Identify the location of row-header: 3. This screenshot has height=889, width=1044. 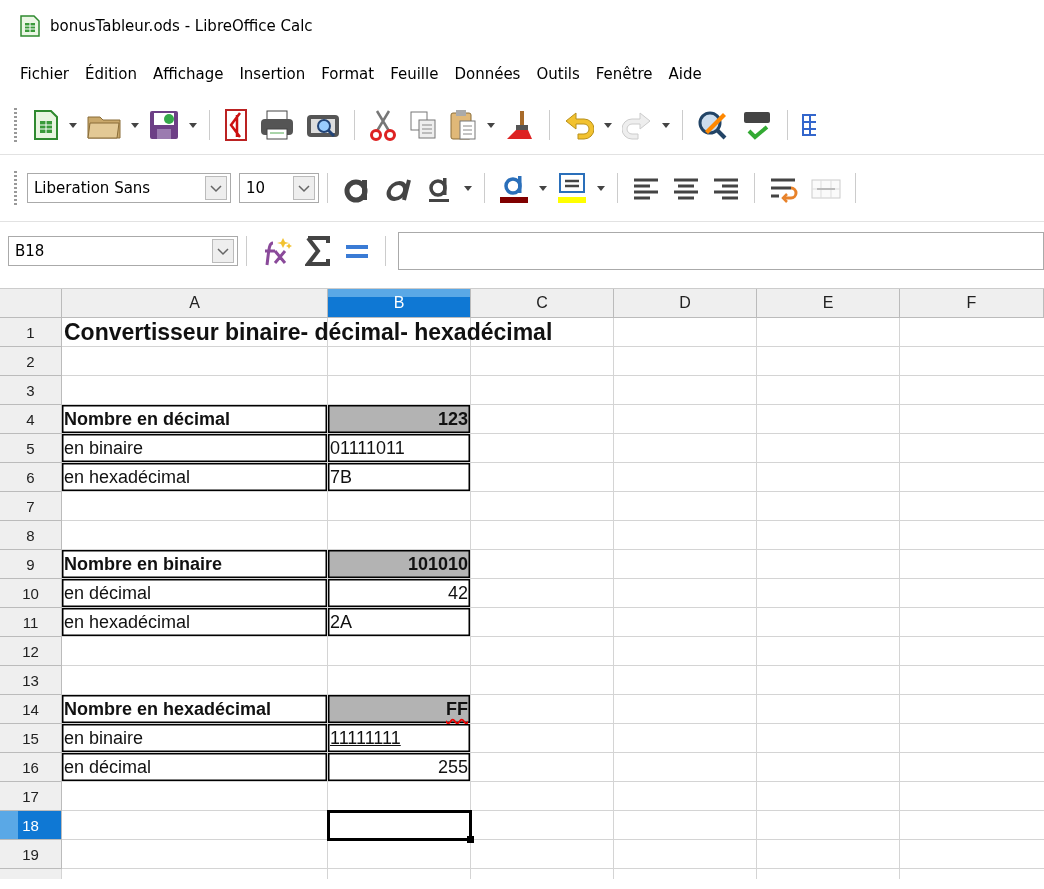
(31, 390).